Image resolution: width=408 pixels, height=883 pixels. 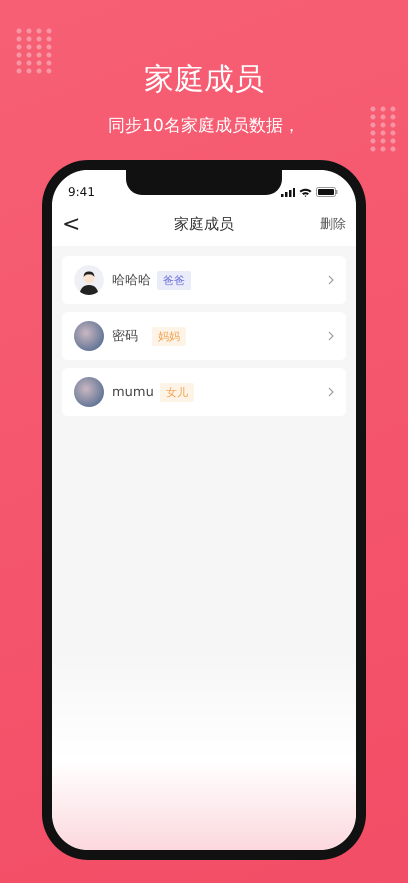 I want to click on member-card: mumu 女儿, so click(x=204, y=392).